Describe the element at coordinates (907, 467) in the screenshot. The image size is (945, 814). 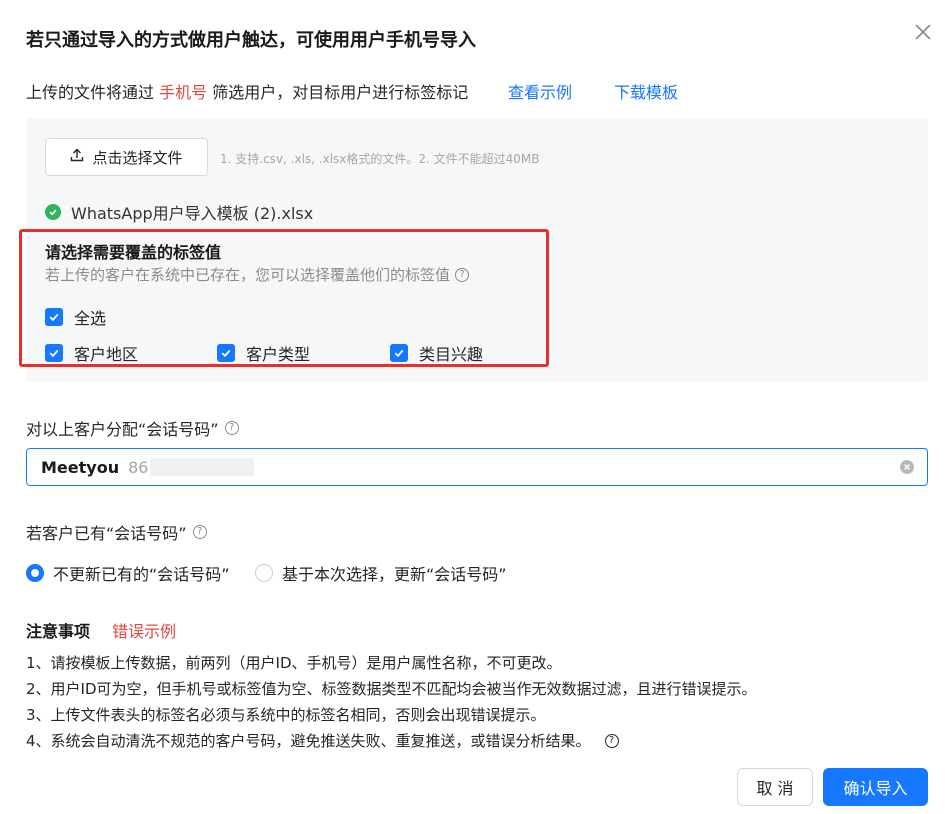
I see `clear-icon` at that location.